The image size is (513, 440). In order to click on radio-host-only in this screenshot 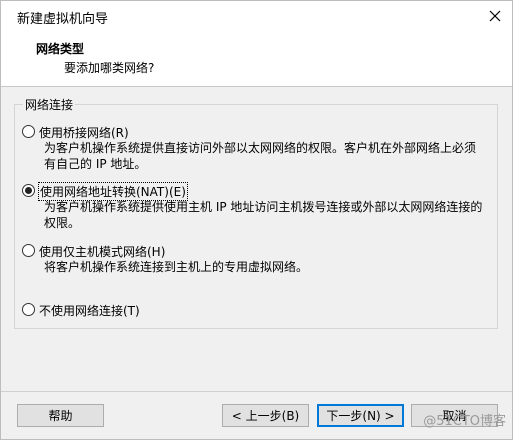, I will do `click(28, 250)`.